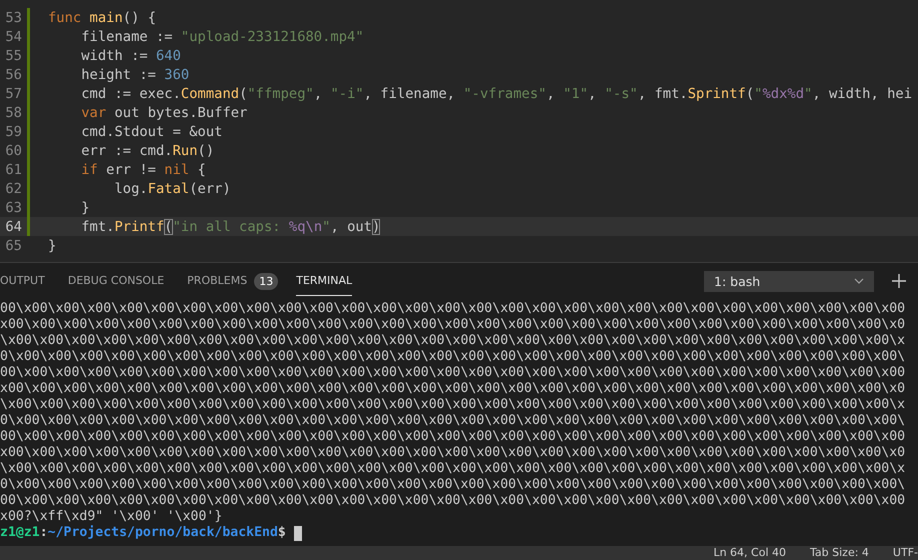  Describe the element at coordinates (130, 56) in the screenshot. I see `code-line: width := 640` at that location.